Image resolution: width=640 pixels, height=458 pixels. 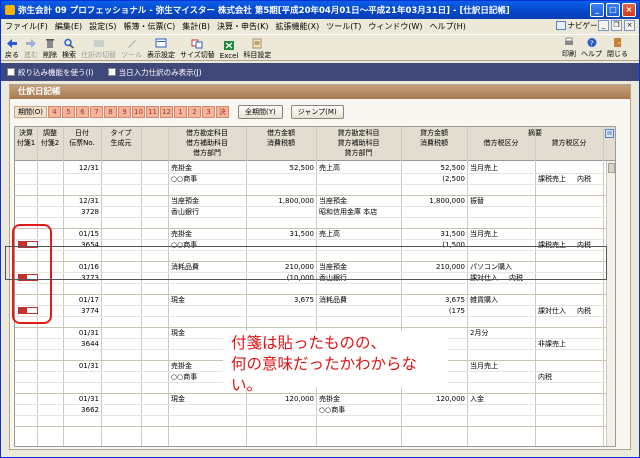 I want to click on column-settings-icon, so click(x=609, y=133).